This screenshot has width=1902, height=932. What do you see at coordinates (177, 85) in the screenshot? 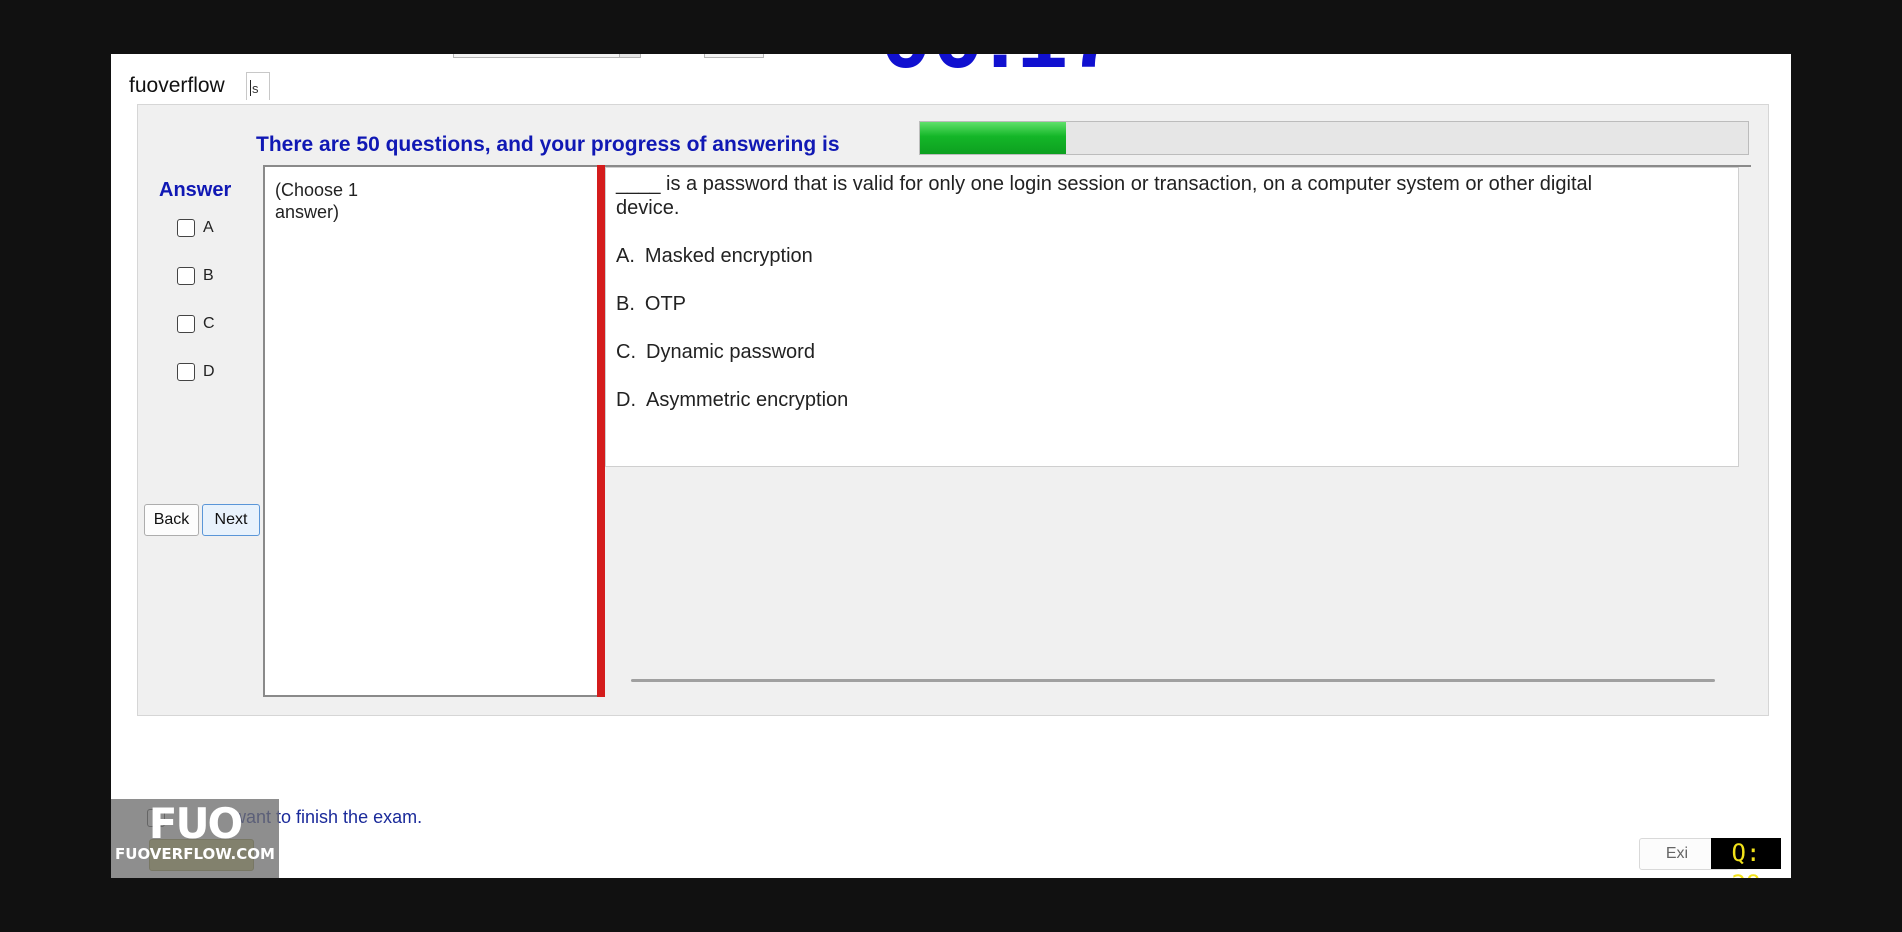
I see `brand-label: fuoverflow` at bounding box center [177, 85].